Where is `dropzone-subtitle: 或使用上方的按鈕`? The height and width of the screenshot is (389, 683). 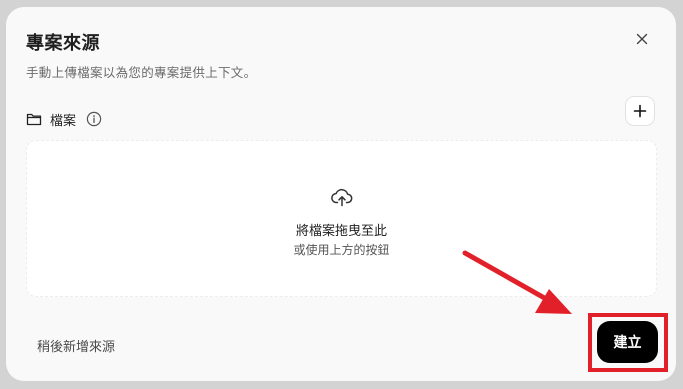 dropzone-subtitle: 或使用上方的按鈕 is located at coordinates (341, 250).